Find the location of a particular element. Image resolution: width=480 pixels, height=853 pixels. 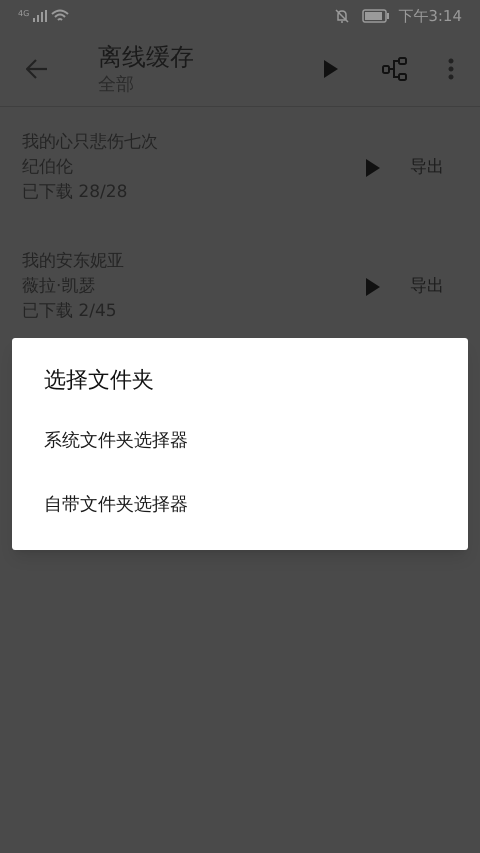

dialog-option: 自带文件夹选择器 is located at coordinates (240, 504).